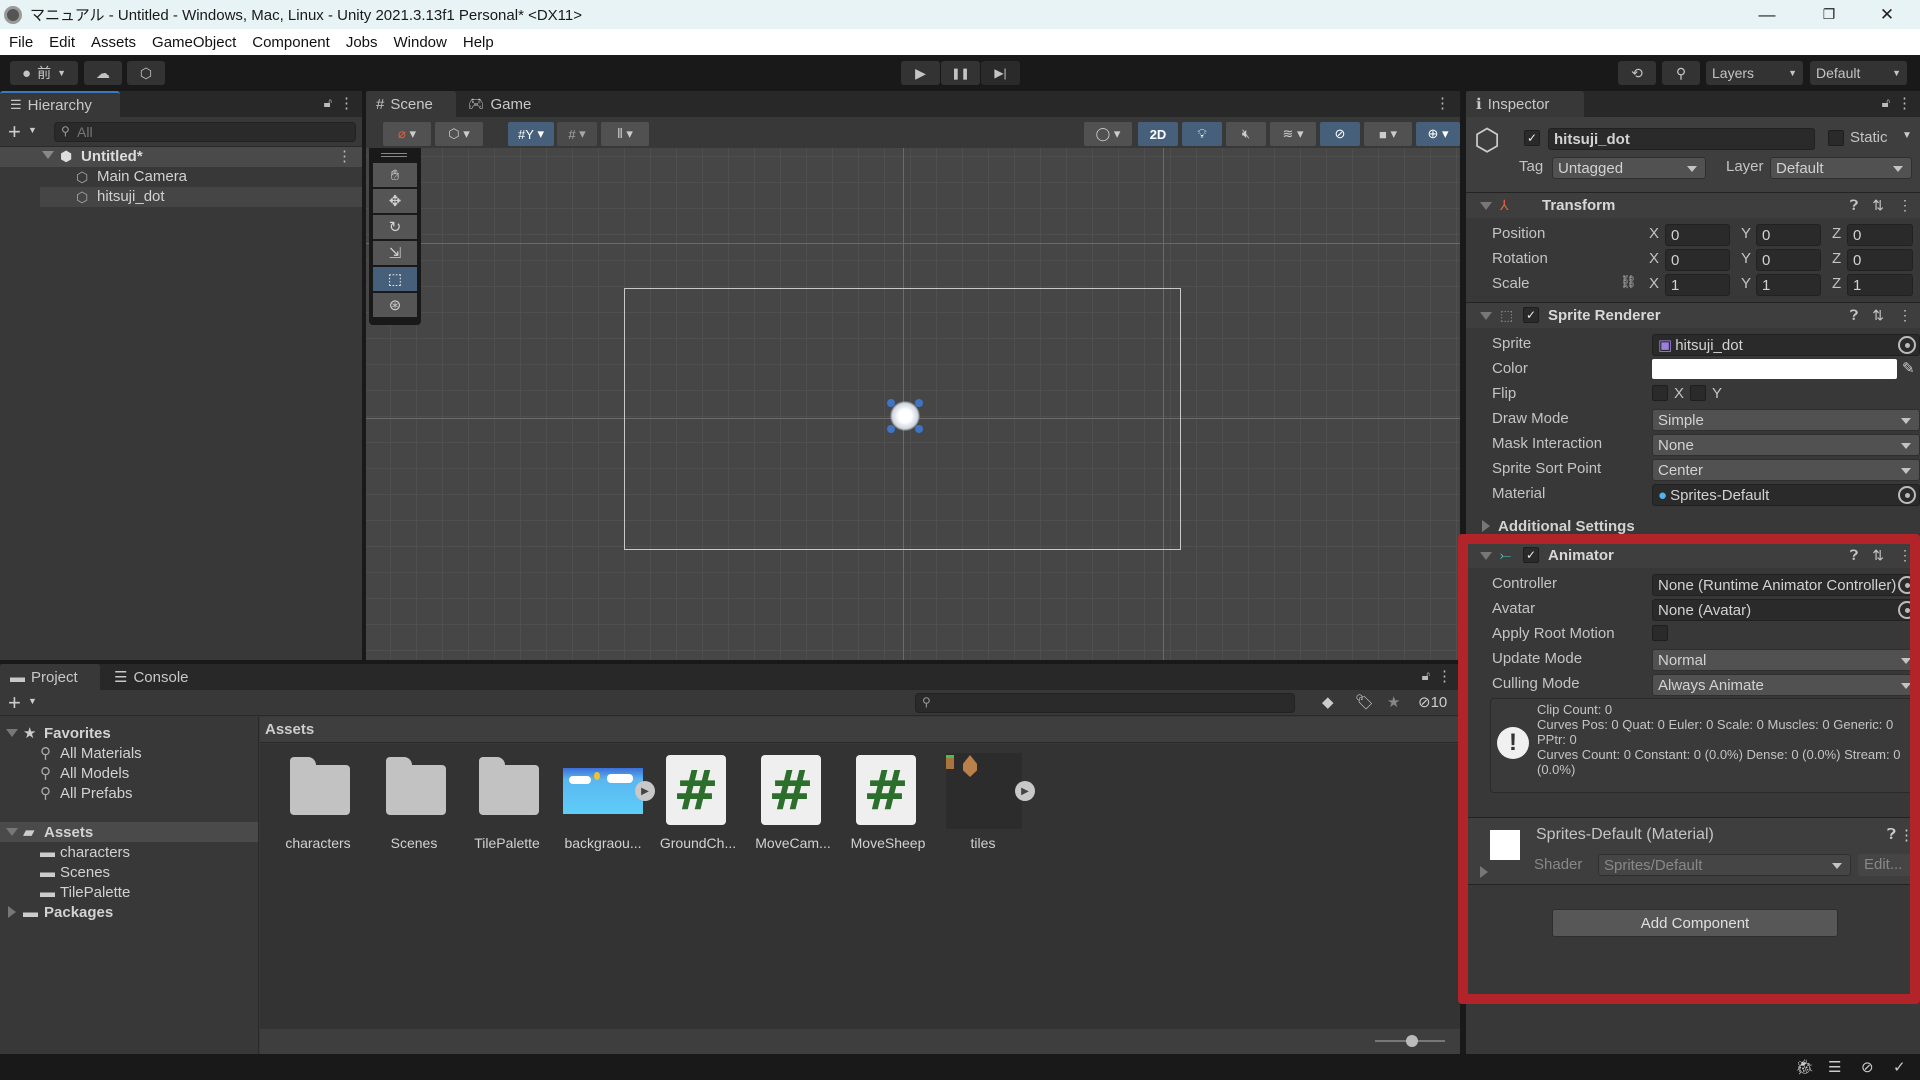 This screenshot has height=1080, width=1920. I want to click on menu-file: File, so click(20, 42).